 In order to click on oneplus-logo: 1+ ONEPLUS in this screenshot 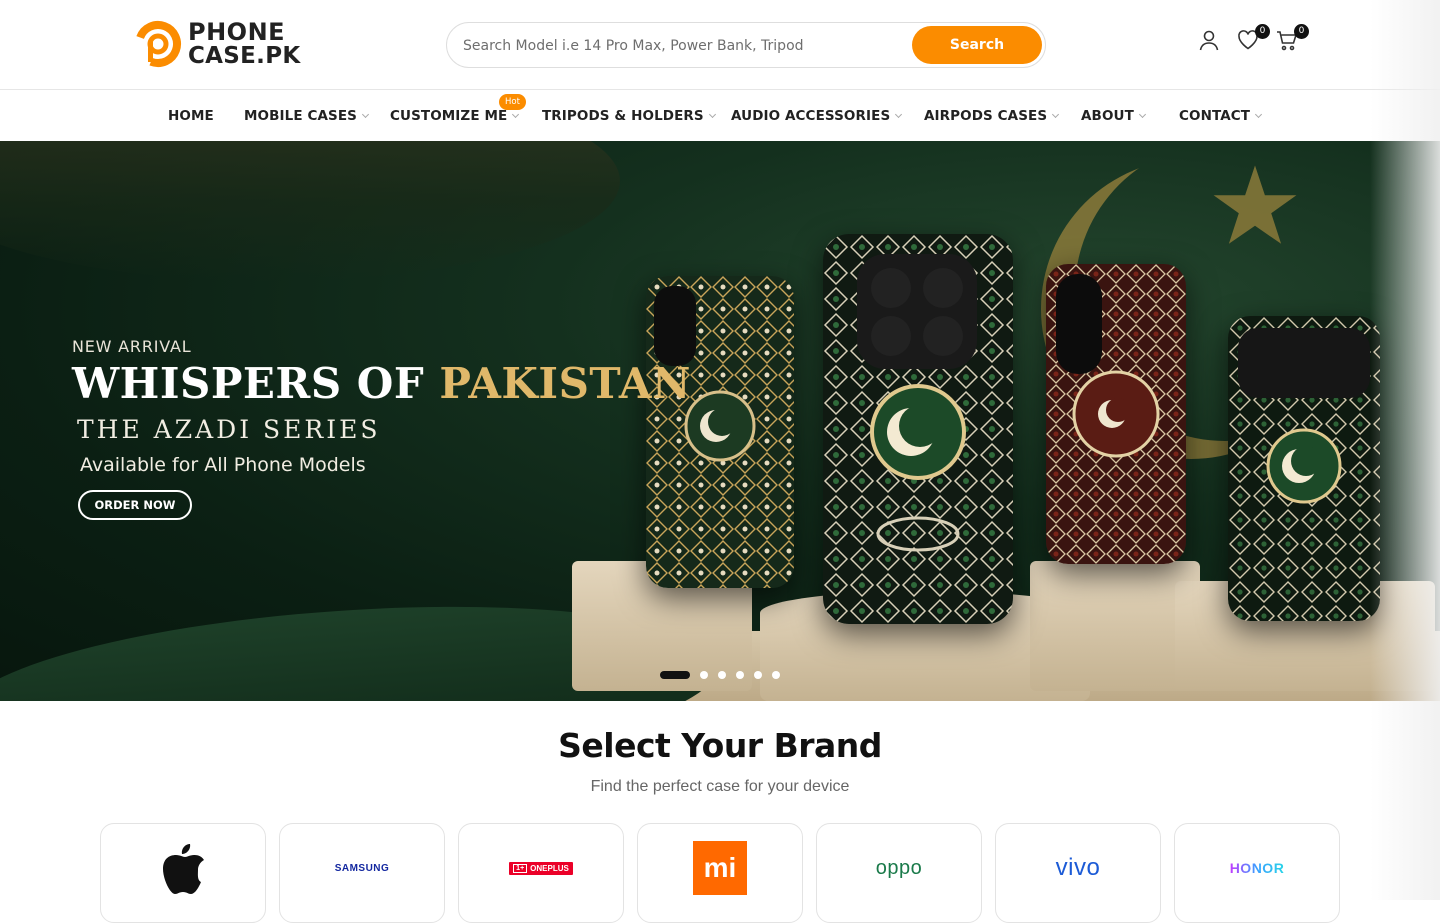, I will do `click(541, 868)`.